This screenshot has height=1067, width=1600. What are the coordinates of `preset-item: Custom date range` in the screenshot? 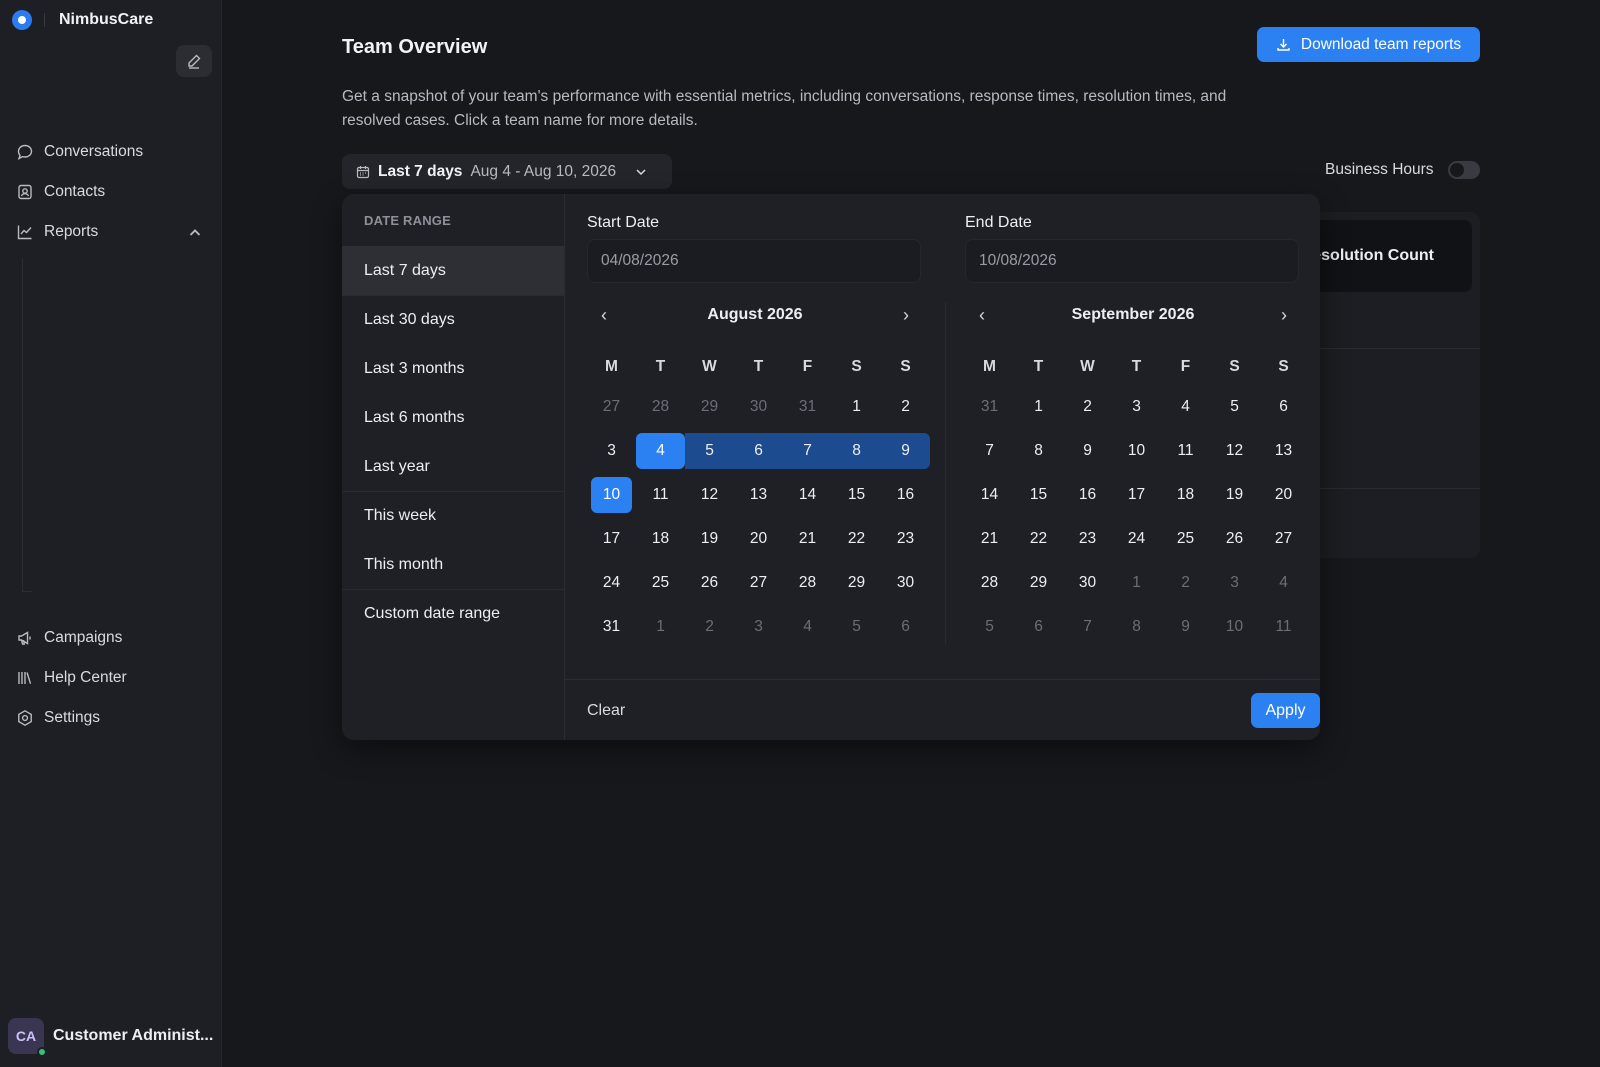 It's located at (453, 613).